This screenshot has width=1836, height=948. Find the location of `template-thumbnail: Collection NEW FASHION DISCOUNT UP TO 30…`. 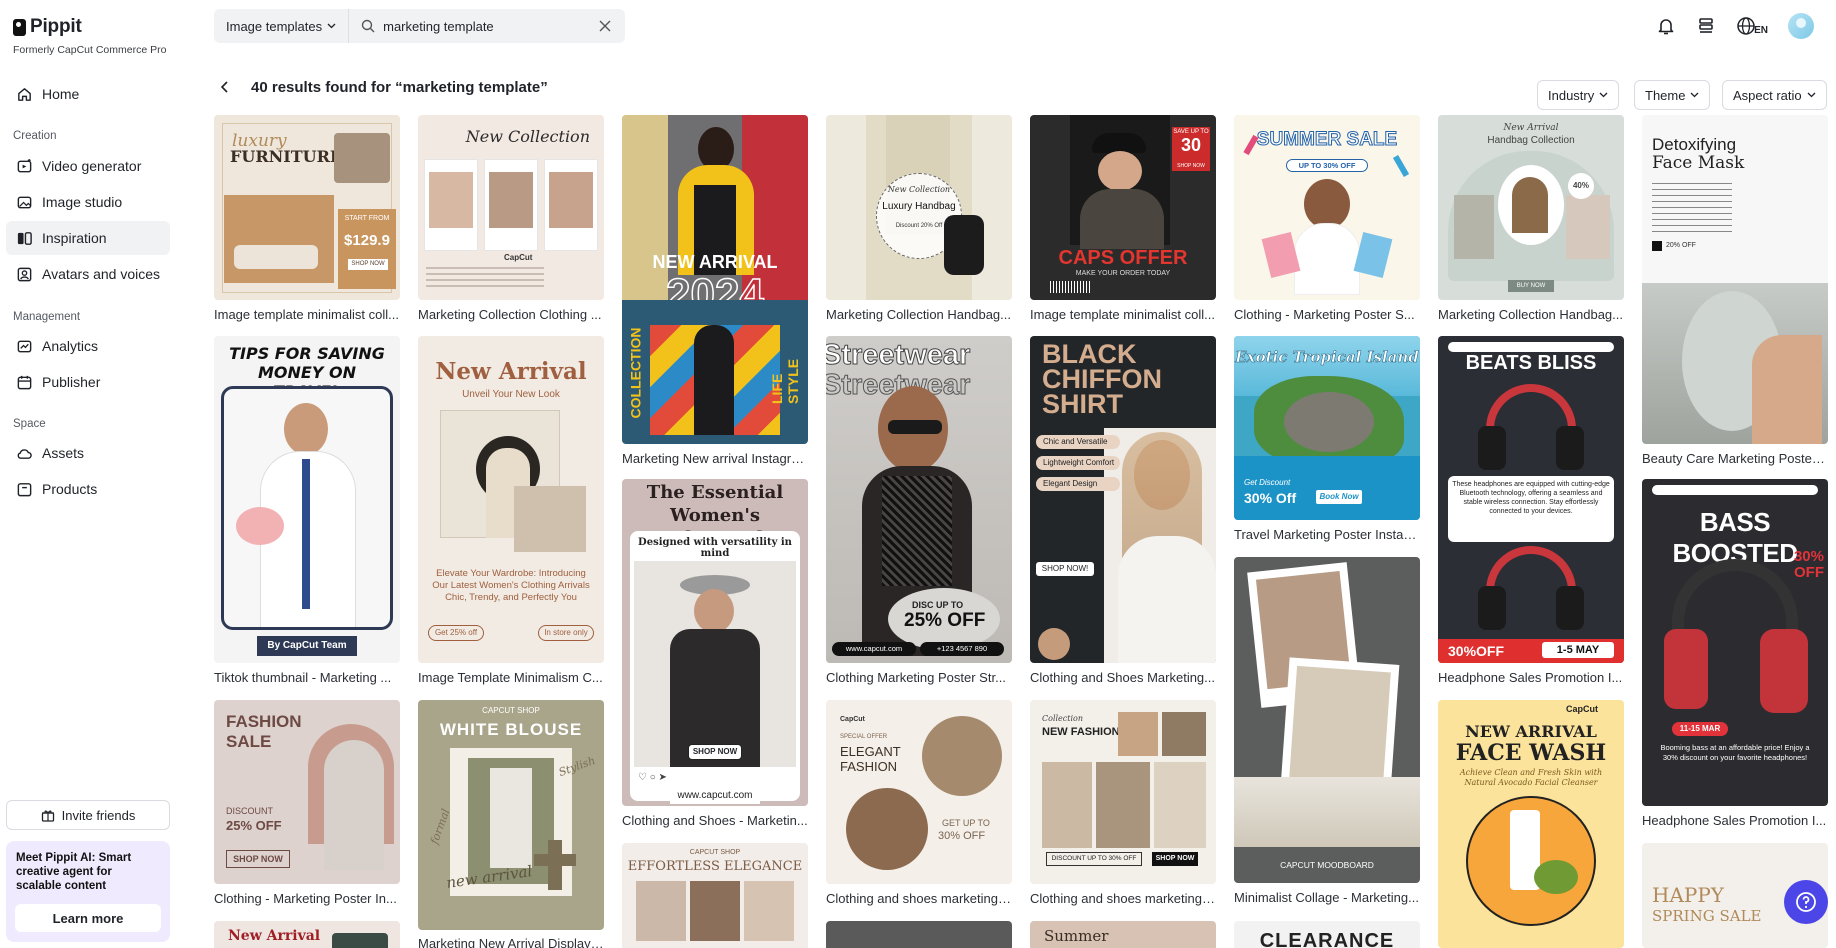

template-thumbnail: Collection NEW FASHION DISCOUNT UP TO 30… is located at coordinates (1123, 792).